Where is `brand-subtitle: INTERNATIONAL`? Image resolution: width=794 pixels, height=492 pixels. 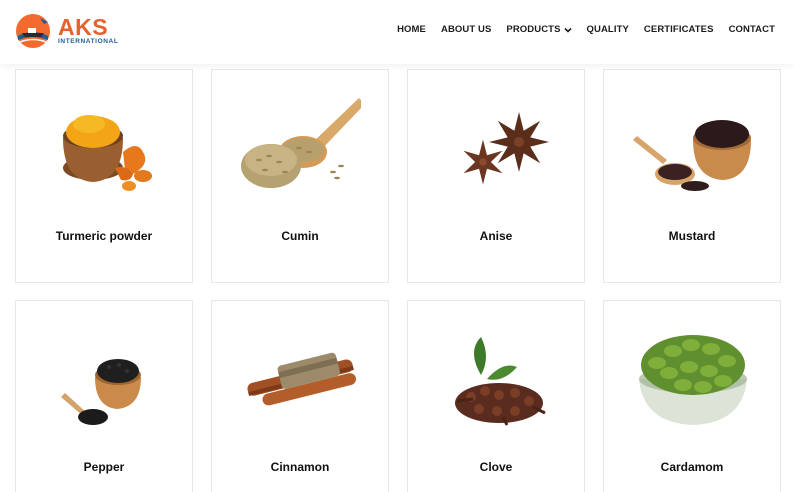 brand-subtitle: INTERNATIONAL is located at coordinates (88, 41).